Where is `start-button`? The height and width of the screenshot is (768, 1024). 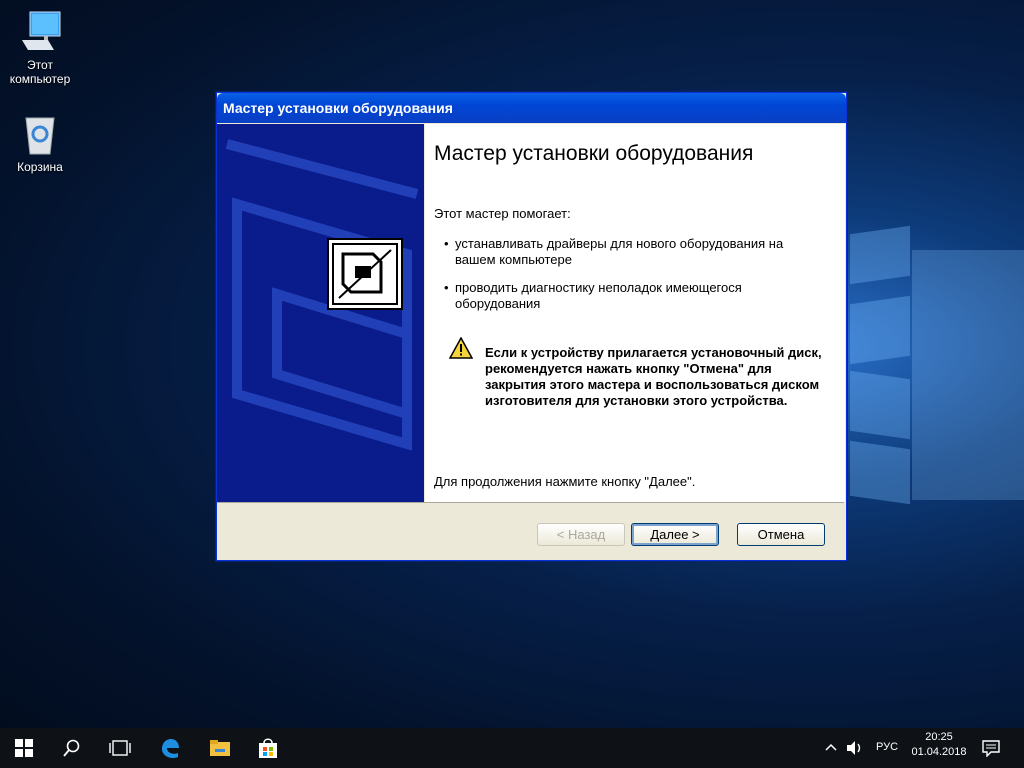 start-button is located at coordinates (24, 748).